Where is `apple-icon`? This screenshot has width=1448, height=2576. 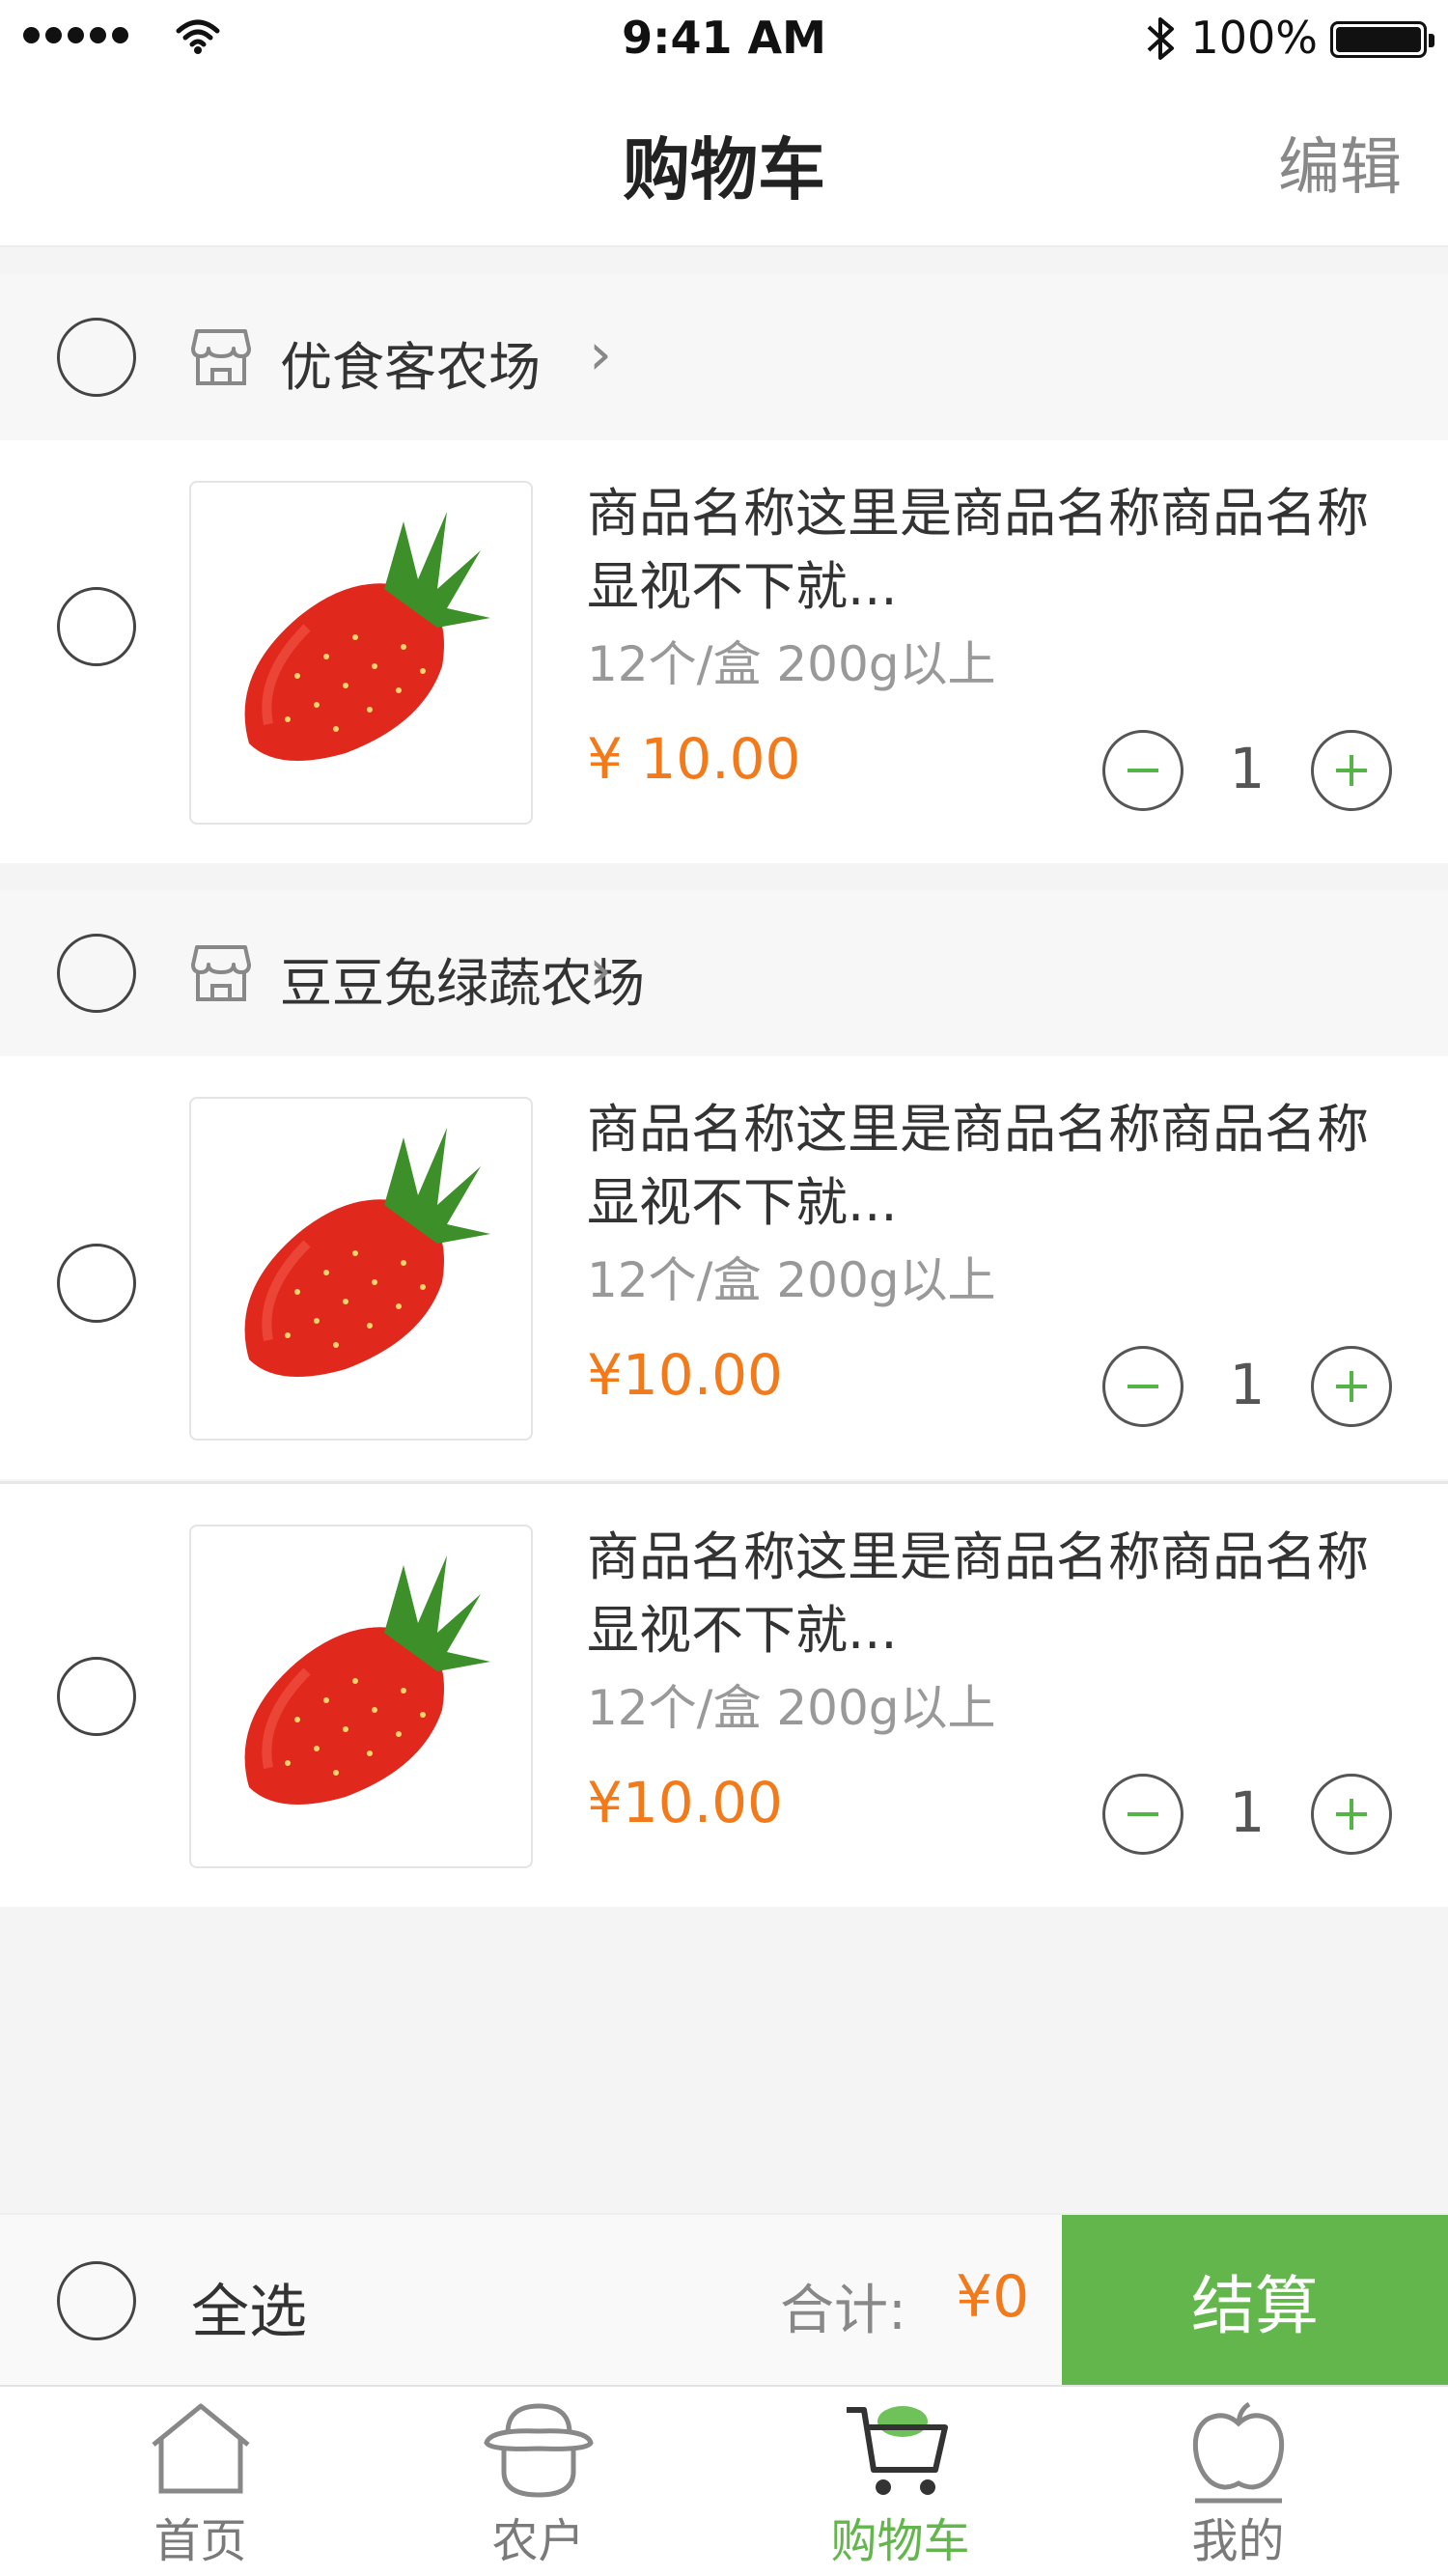
apple-icon is located at coordinates (1238, 2452).